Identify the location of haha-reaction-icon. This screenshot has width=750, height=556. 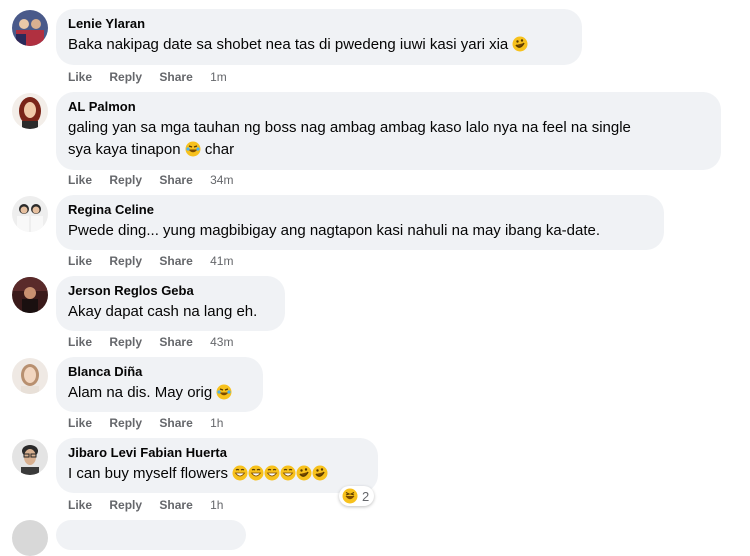
(350, 496).